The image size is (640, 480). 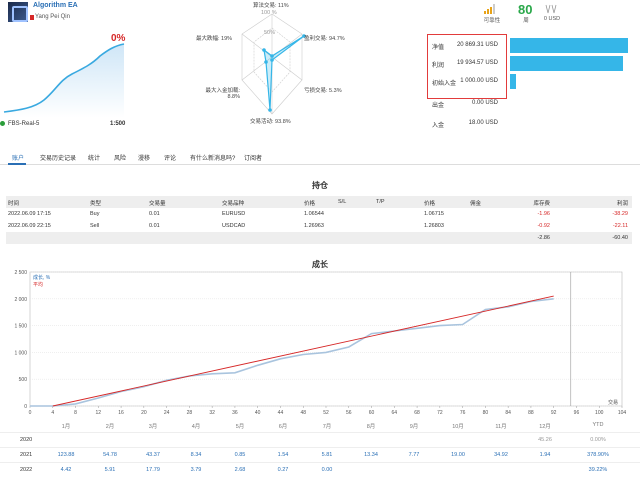 What do you see at coordinates (212, 413) in the screenshot?
I see `x-tick-label: 32` at bounding box center [212, 413].